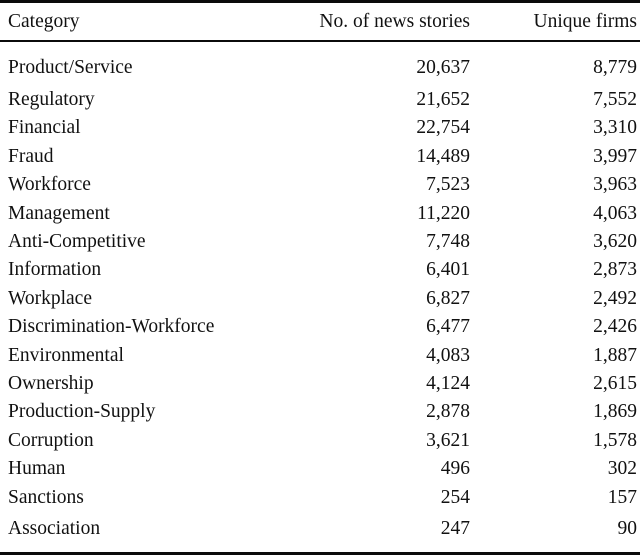 Image resolution: width=640 pixels, height=555 pixels. What do you see at coordinates (320, 327) in the screenshot?
I see `table-row: Discrimination-Workforce 6,477 2,426` at bounding box center [320, 327].